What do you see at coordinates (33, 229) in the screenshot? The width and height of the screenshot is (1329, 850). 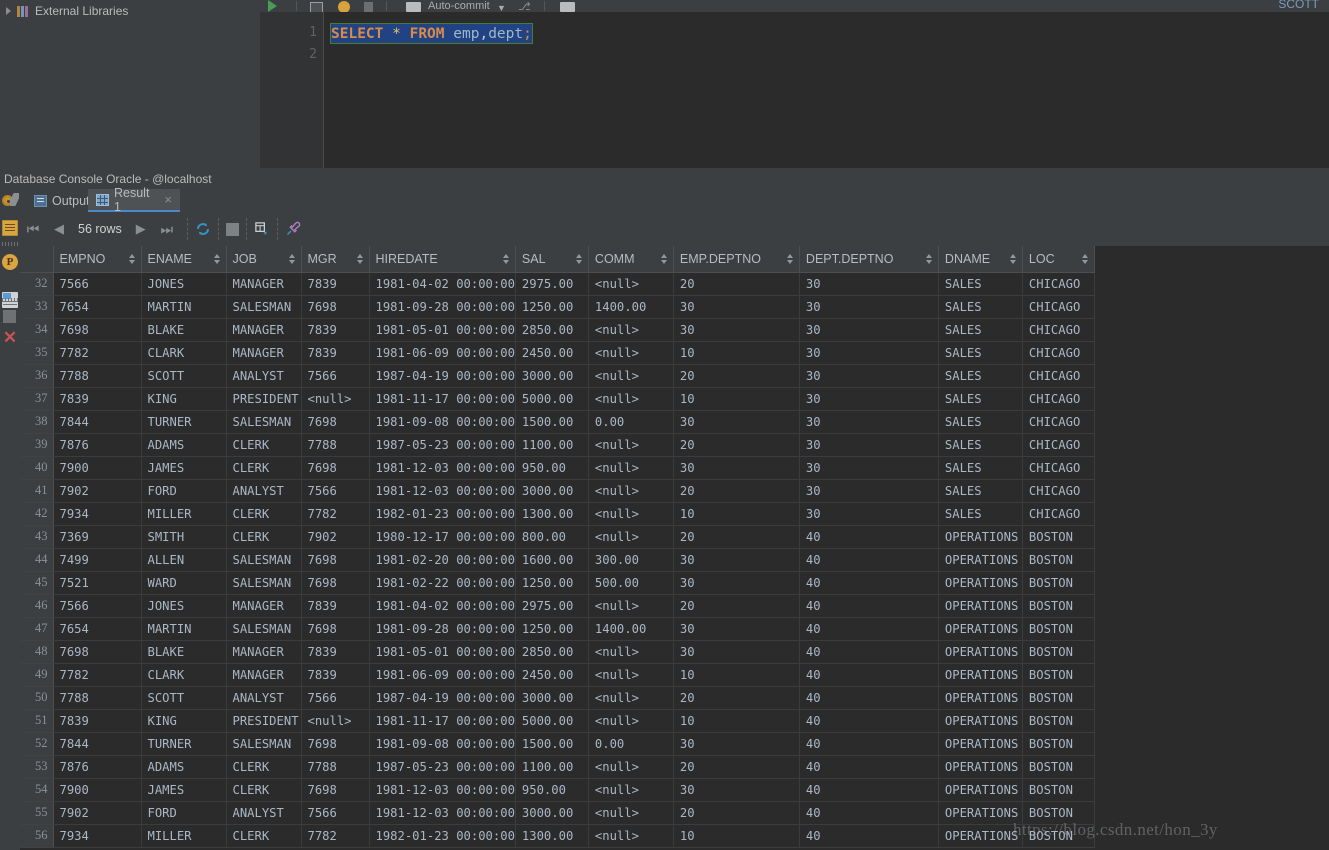 I see `first-page-button: ⏮` at bounding box center [33, 229].